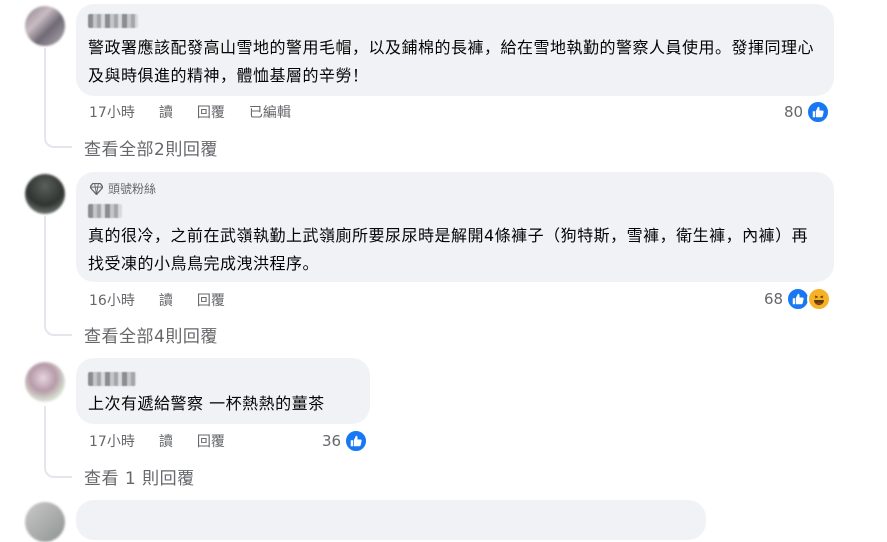 This screenshot has height=542, width=887. I want to click on comment-actions: 16小時 讀 回覆, so click(169, 300).